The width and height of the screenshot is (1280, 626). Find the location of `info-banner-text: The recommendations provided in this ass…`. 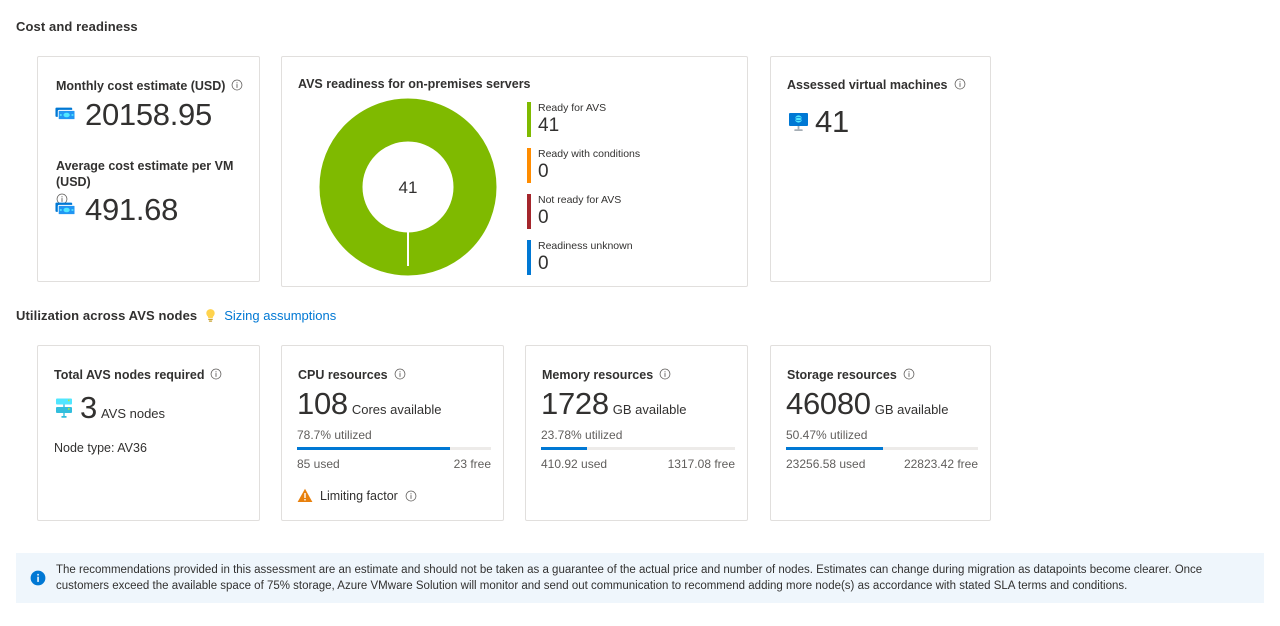

info-banner-text: The recommendations provided in this ass… is located at coordinates (629, 578).